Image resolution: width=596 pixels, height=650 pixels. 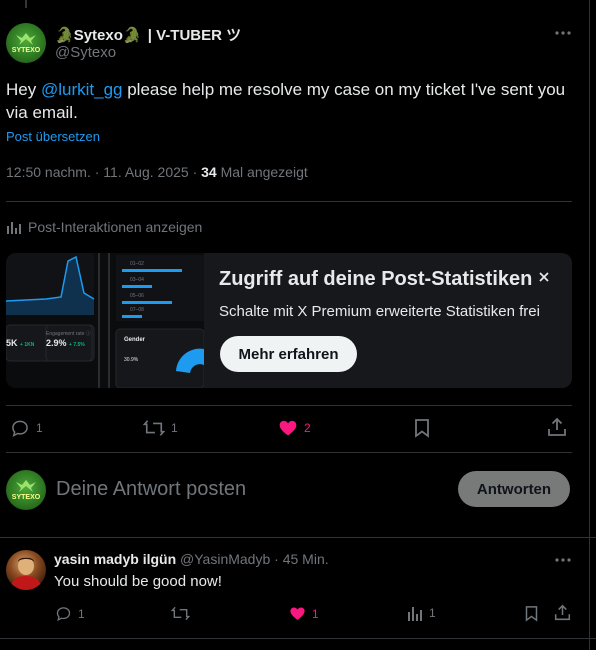 What do you see at coordinates (20, 343) in the screenshot?
I see `preview-stat-1: 5K + 1KN` at bounding box center [20, 343].